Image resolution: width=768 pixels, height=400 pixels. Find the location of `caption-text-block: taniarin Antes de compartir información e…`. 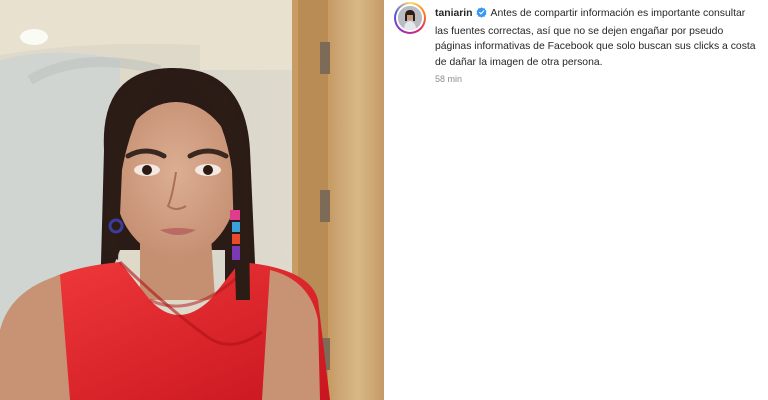

caption-text-block: taniarin Antes de compartir información e… is located at coordinates (597, 38).